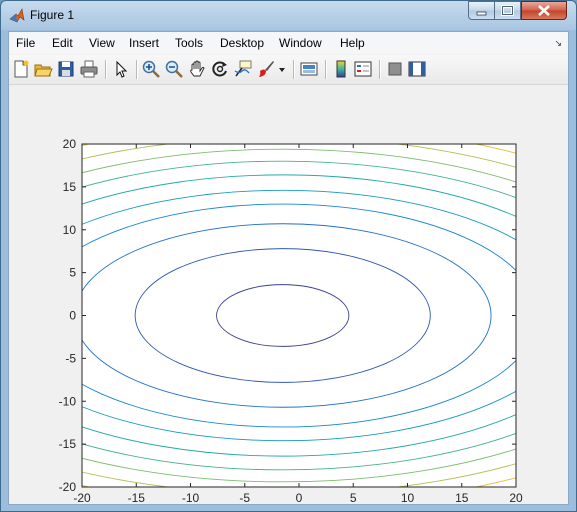 This screenshot has height=512, width=577. What do you see at coordinates (243, 69) in the screenshot?
I see `data-cursor-icon` at bounding box center [243, 69].